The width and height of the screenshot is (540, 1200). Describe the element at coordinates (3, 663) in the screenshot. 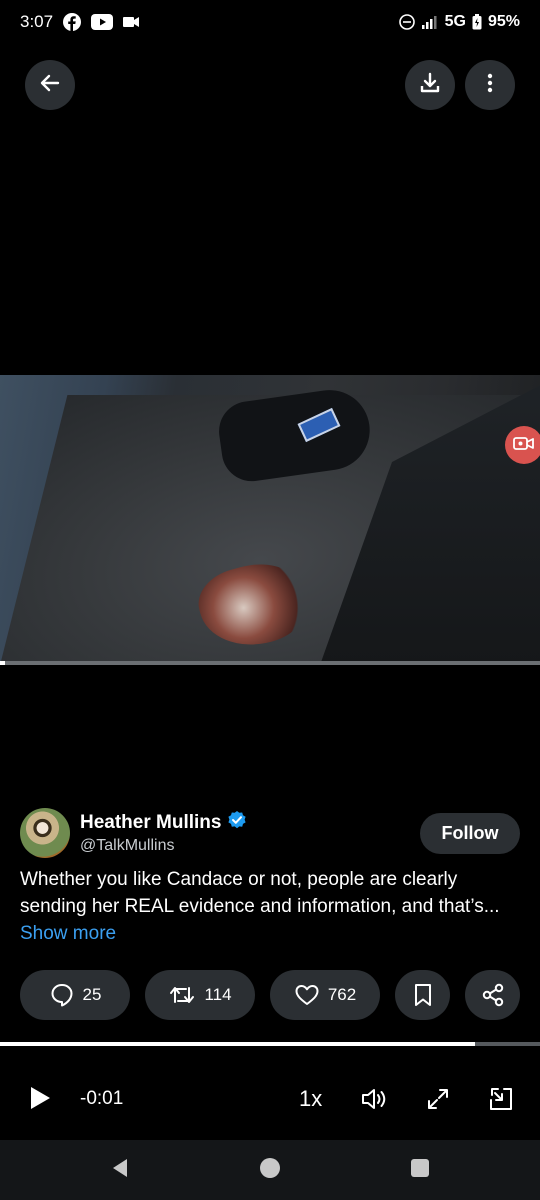

I see `video-progress-fill` at that location.